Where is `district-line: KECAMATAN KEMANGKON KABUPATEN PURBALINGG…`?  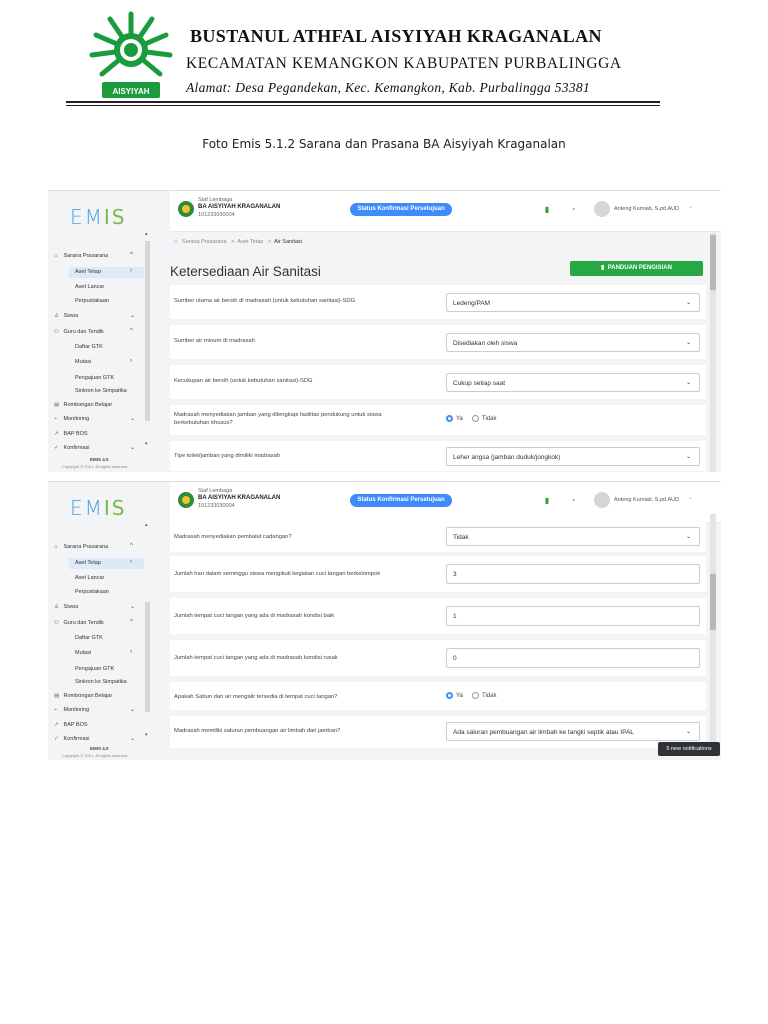
district-line: KECAMATAN KEMANGKON KABUPATEN PURBALINGG… is located at coordinates (404, 63).